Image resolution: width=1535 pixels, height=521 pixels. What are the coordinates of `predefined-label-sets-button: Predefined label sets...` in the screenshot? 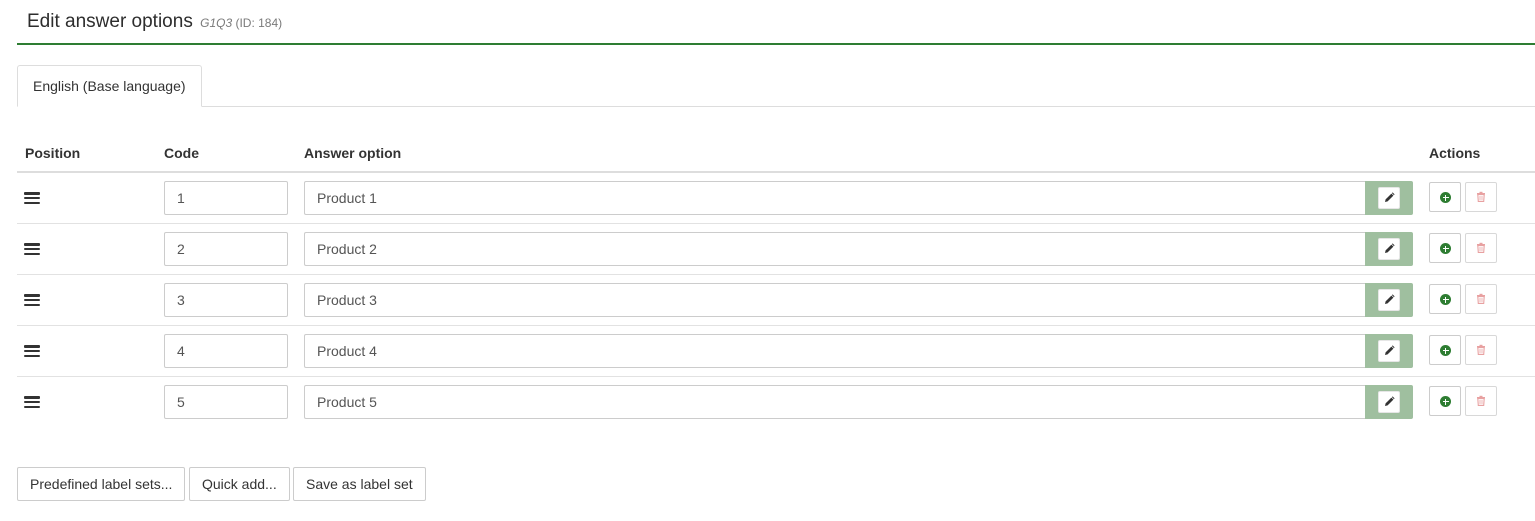 It's located at (101, 484).